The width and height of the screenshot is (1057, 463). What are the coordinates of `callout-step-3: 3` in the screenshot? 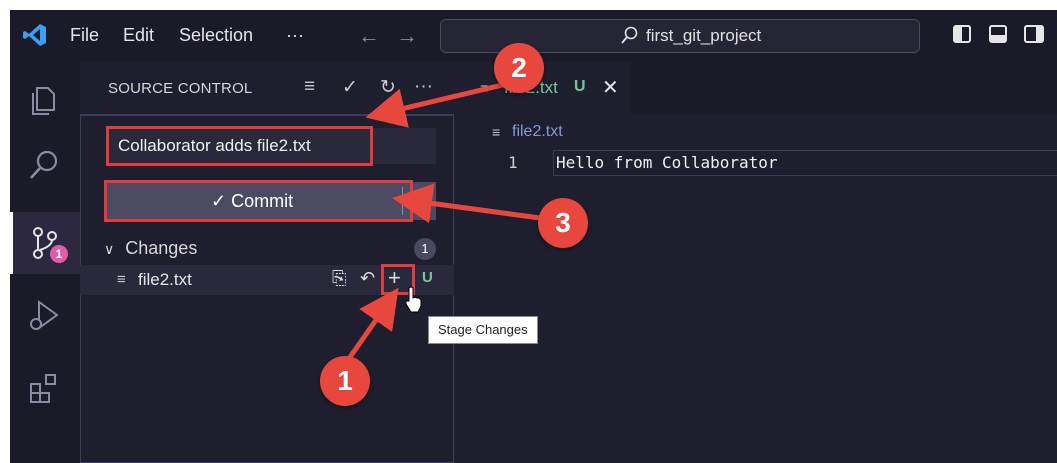 It's located at (563, 223).